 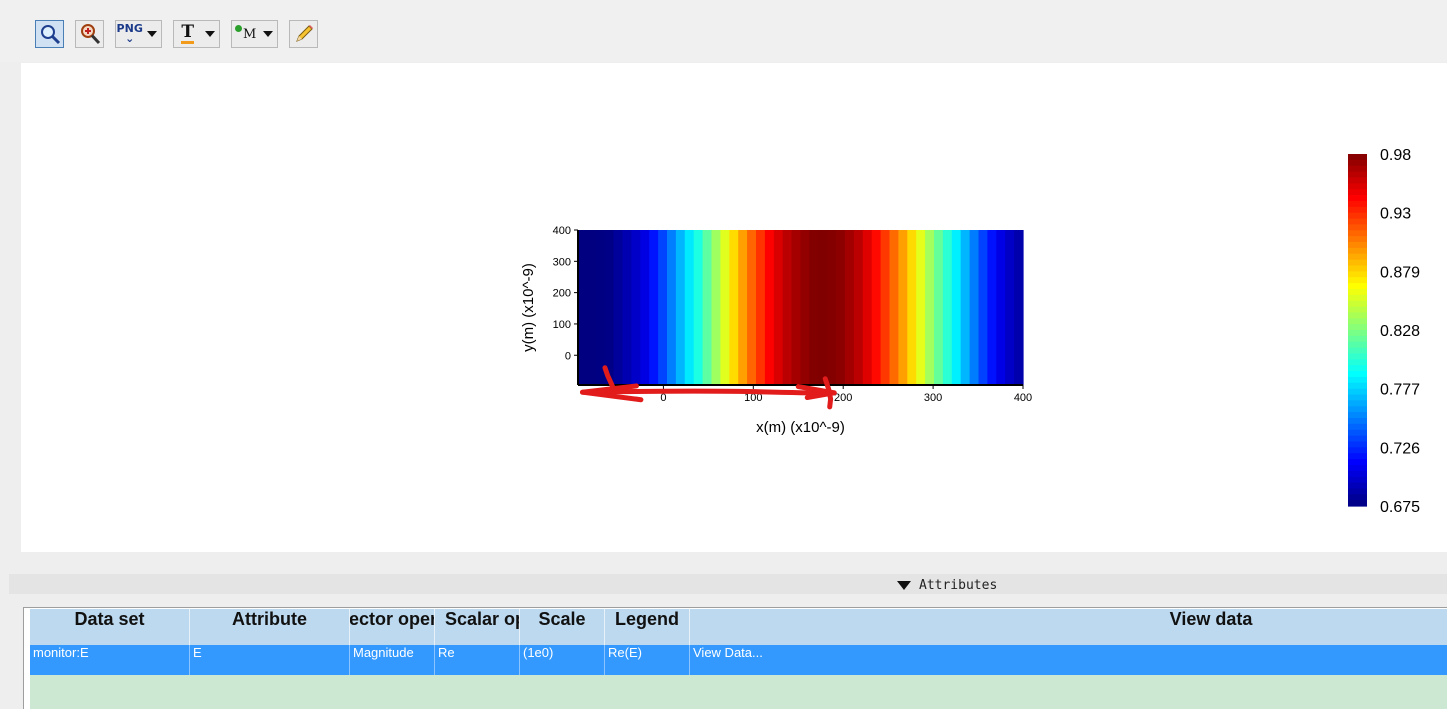 I want to click on col-scale: Scale, so click(x=562, y=627).